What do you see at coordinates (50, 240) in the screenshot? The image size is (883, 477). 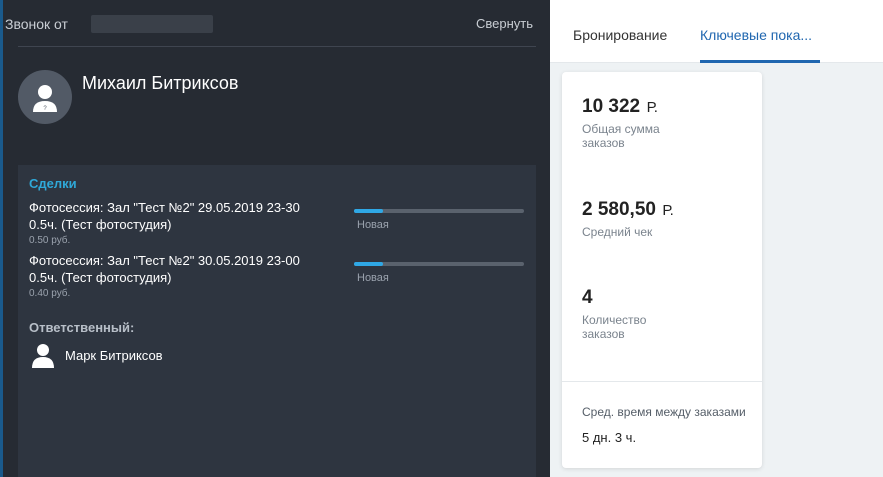 I see `deal-price: 0.50 руб.` at bounding box center [50, 240].